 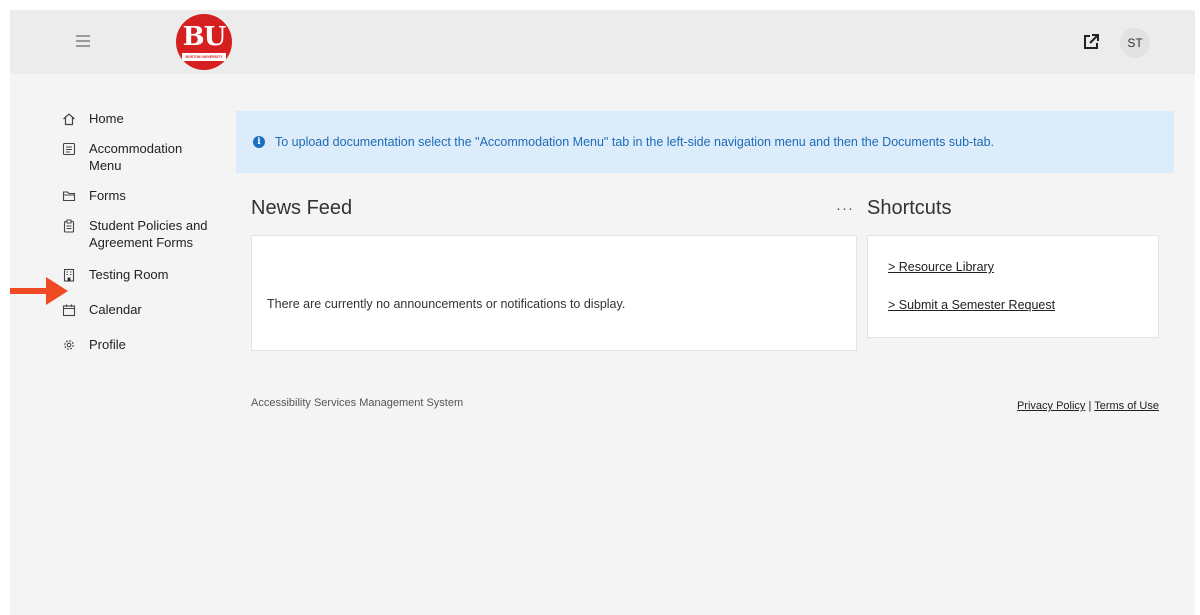 I want to click on sidebar-item-label: Calendar, so click(x=115, y=309).